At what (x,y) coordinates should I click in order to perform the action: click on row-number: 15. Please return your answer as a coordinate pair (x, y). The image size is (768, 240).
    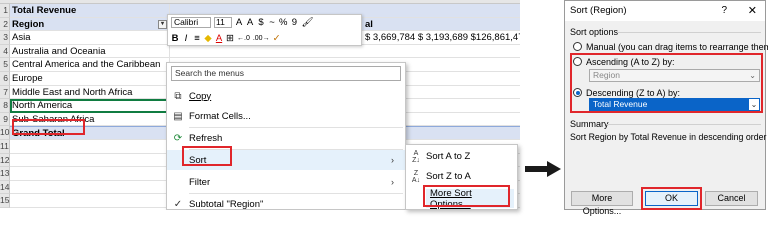
    Looking at the image, I should click on (5, 201).